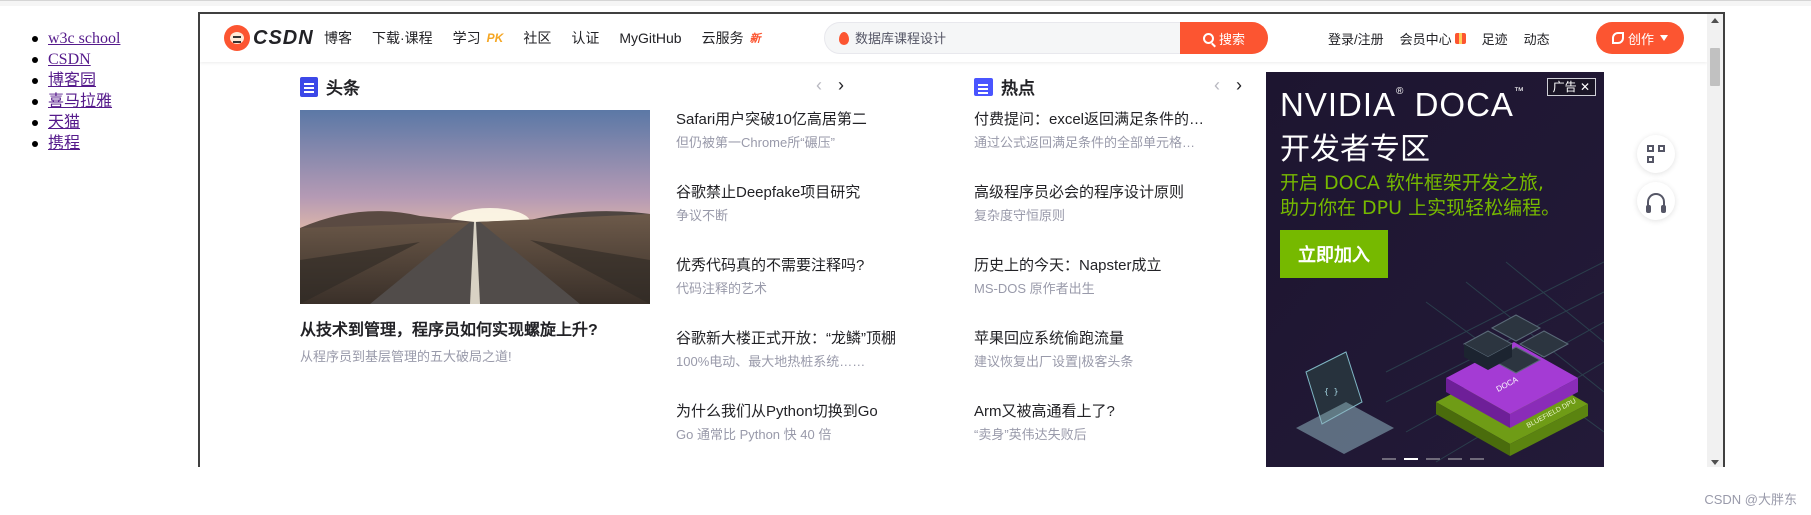 The image size is (1811, 515). I want to click on headline-item-subtitle: 争议不断, so click(702, 215).